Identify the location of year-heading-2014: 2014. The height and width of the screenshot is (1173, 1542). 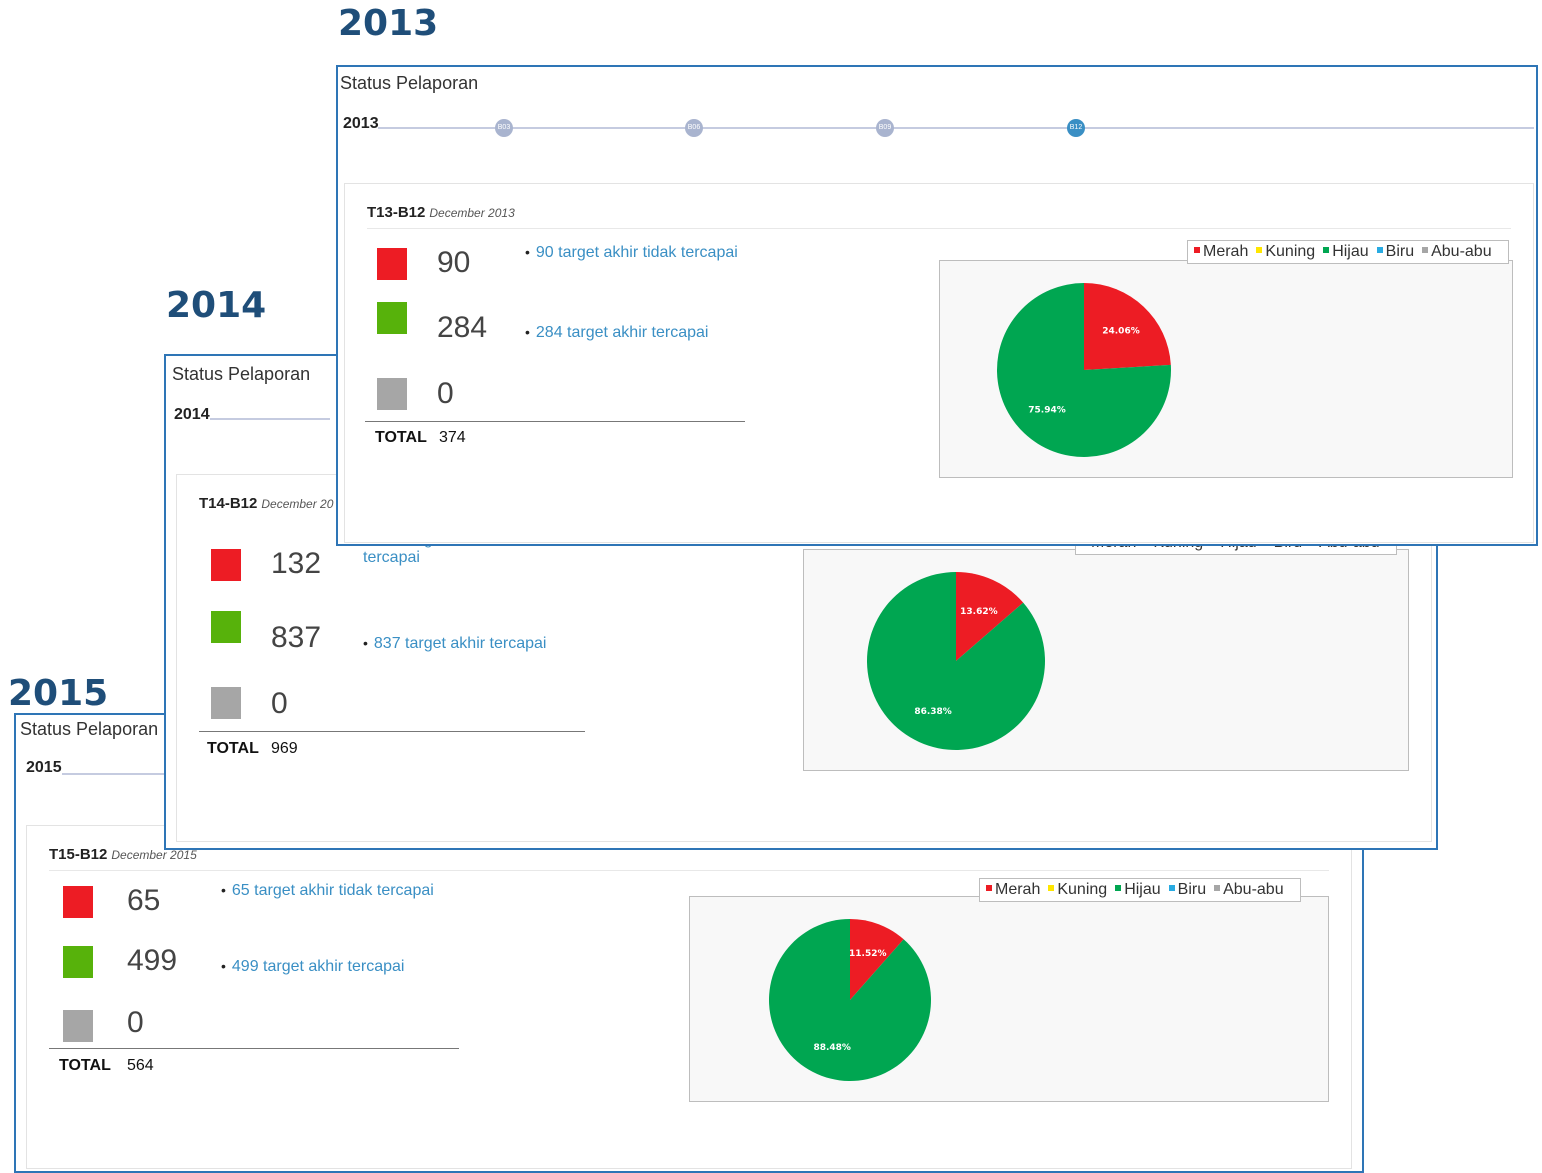
(216, 305).